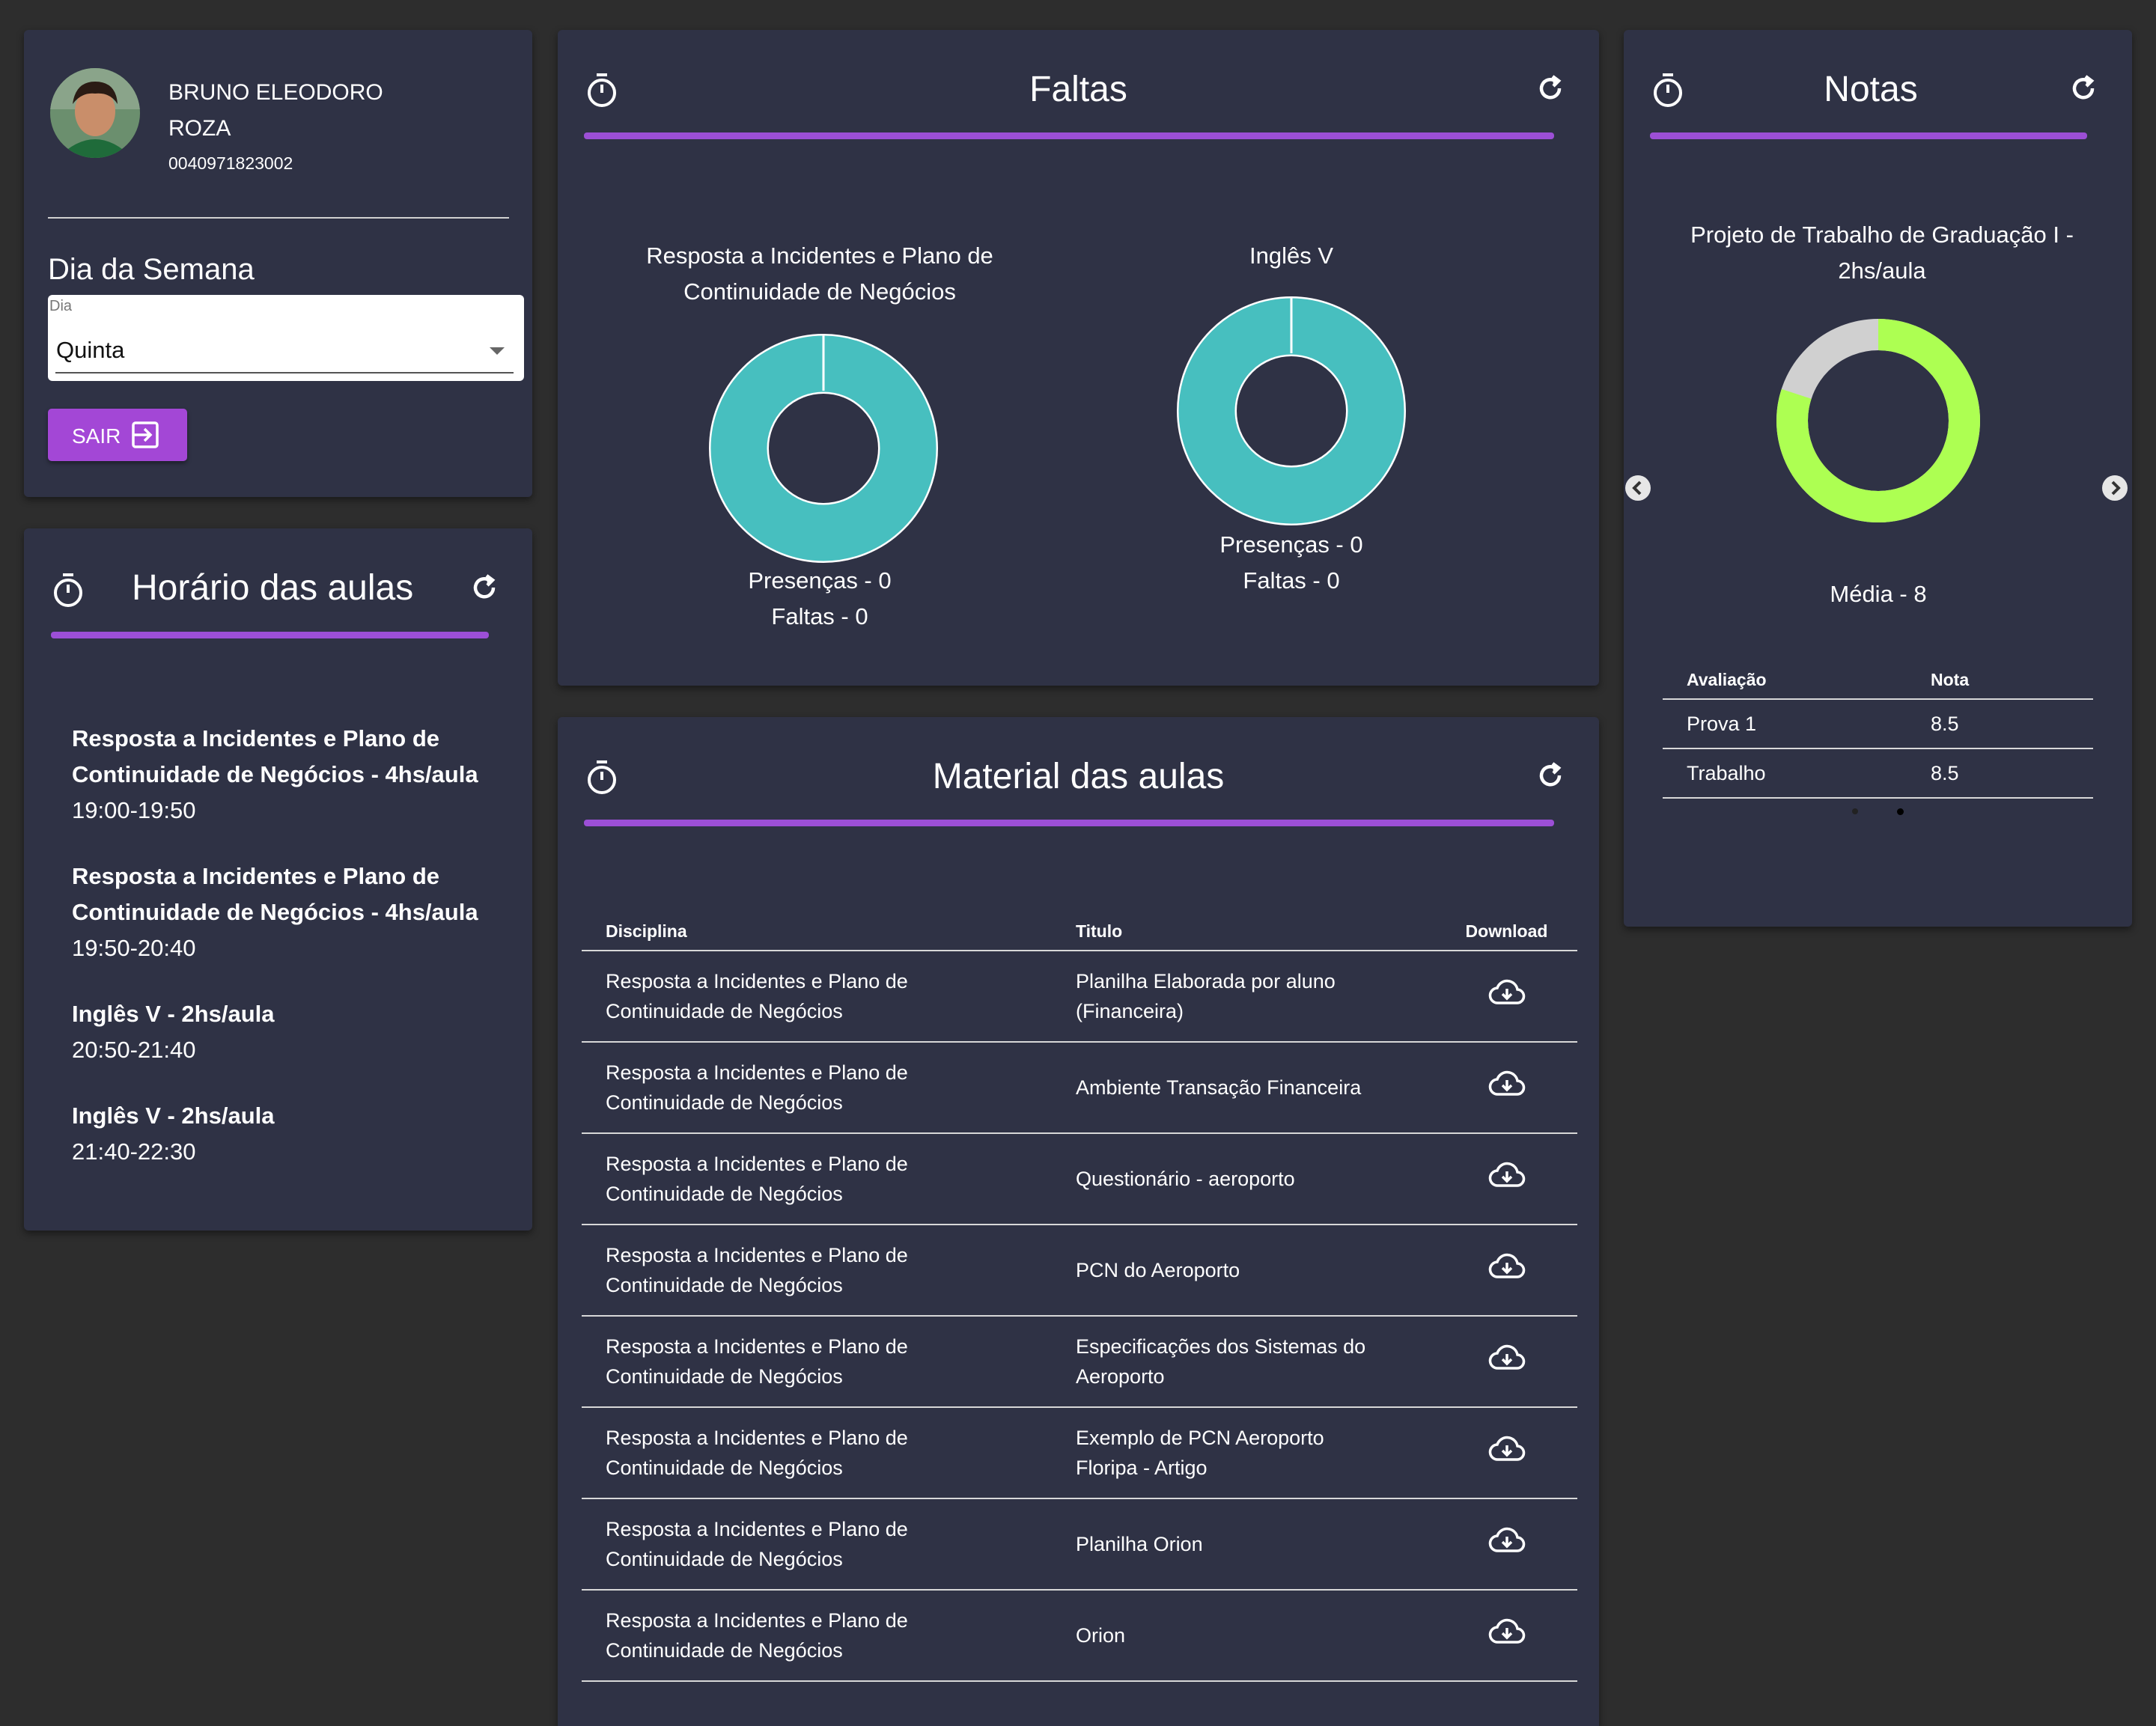  I want to click on class-time: 20:50-21:40, so click(134, 1050).